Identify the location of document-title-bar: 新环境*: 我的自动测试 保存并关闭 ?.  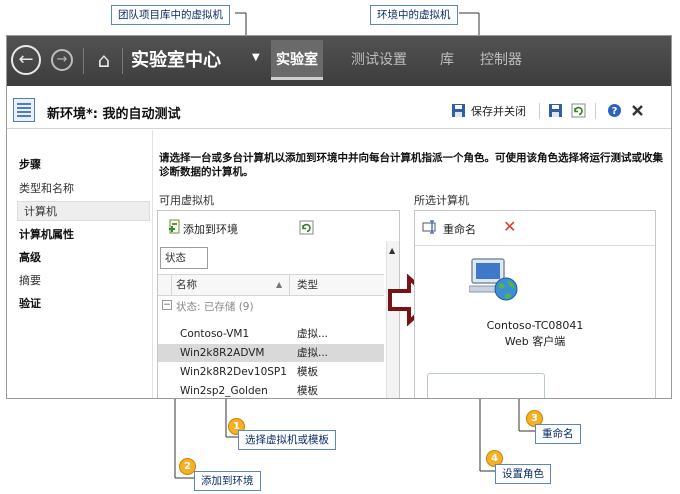
(339, 111).